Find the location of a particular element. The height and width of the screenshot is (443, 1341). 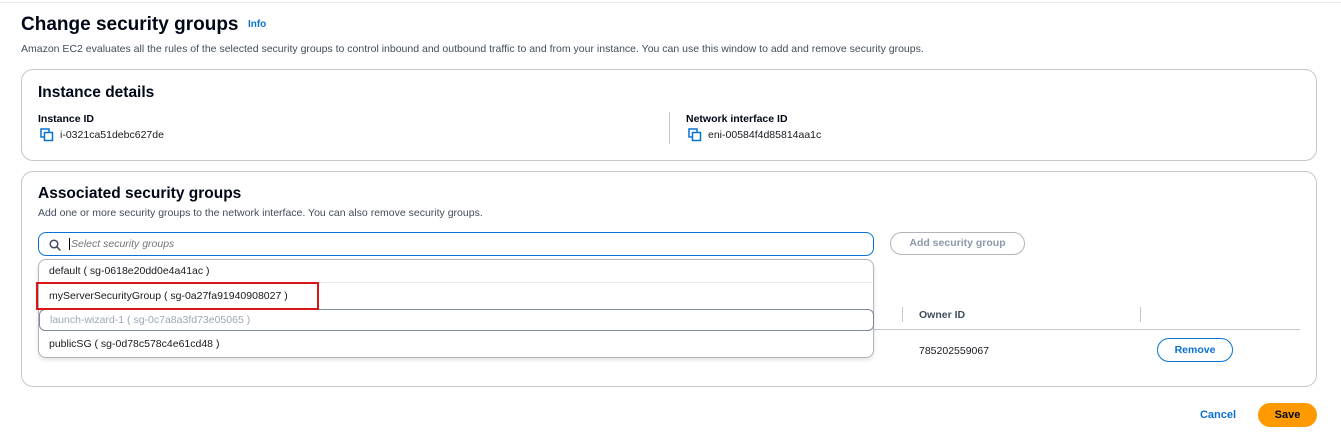

security-group-search is located at coordinates (456, 244).